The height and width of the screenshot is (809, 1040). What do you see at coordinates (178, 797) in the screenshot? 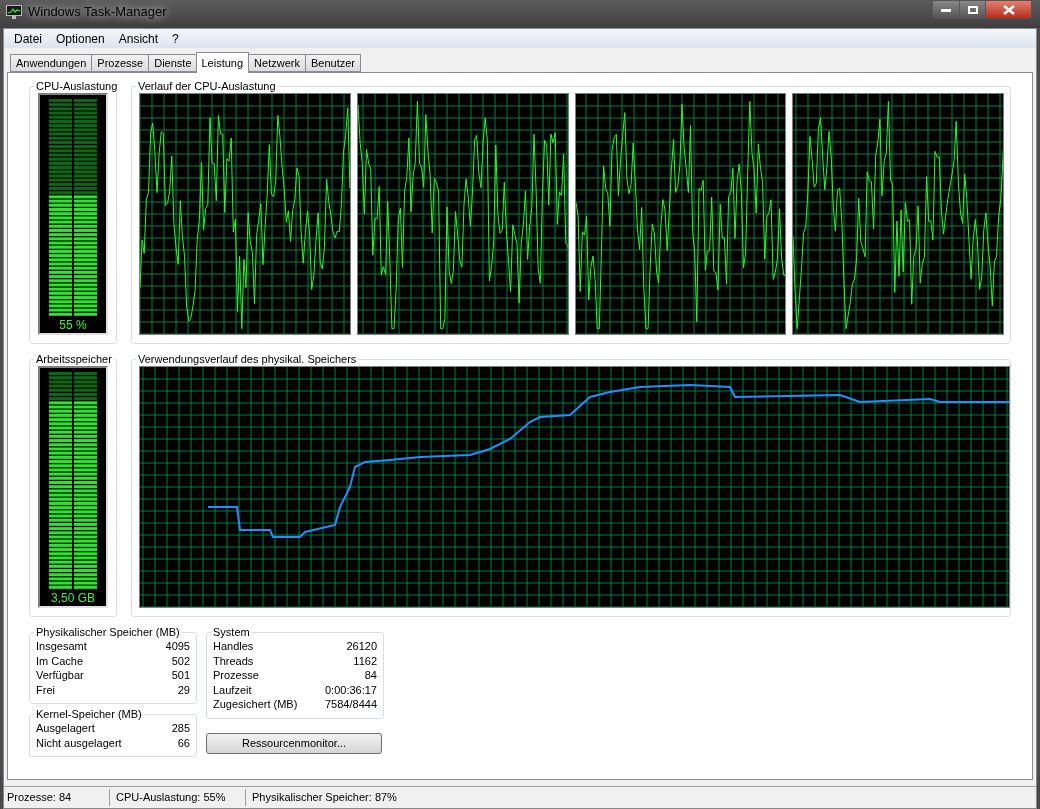
I see `status-text: CPU-Auslastung: 55%` at bounding box center [178, 797].